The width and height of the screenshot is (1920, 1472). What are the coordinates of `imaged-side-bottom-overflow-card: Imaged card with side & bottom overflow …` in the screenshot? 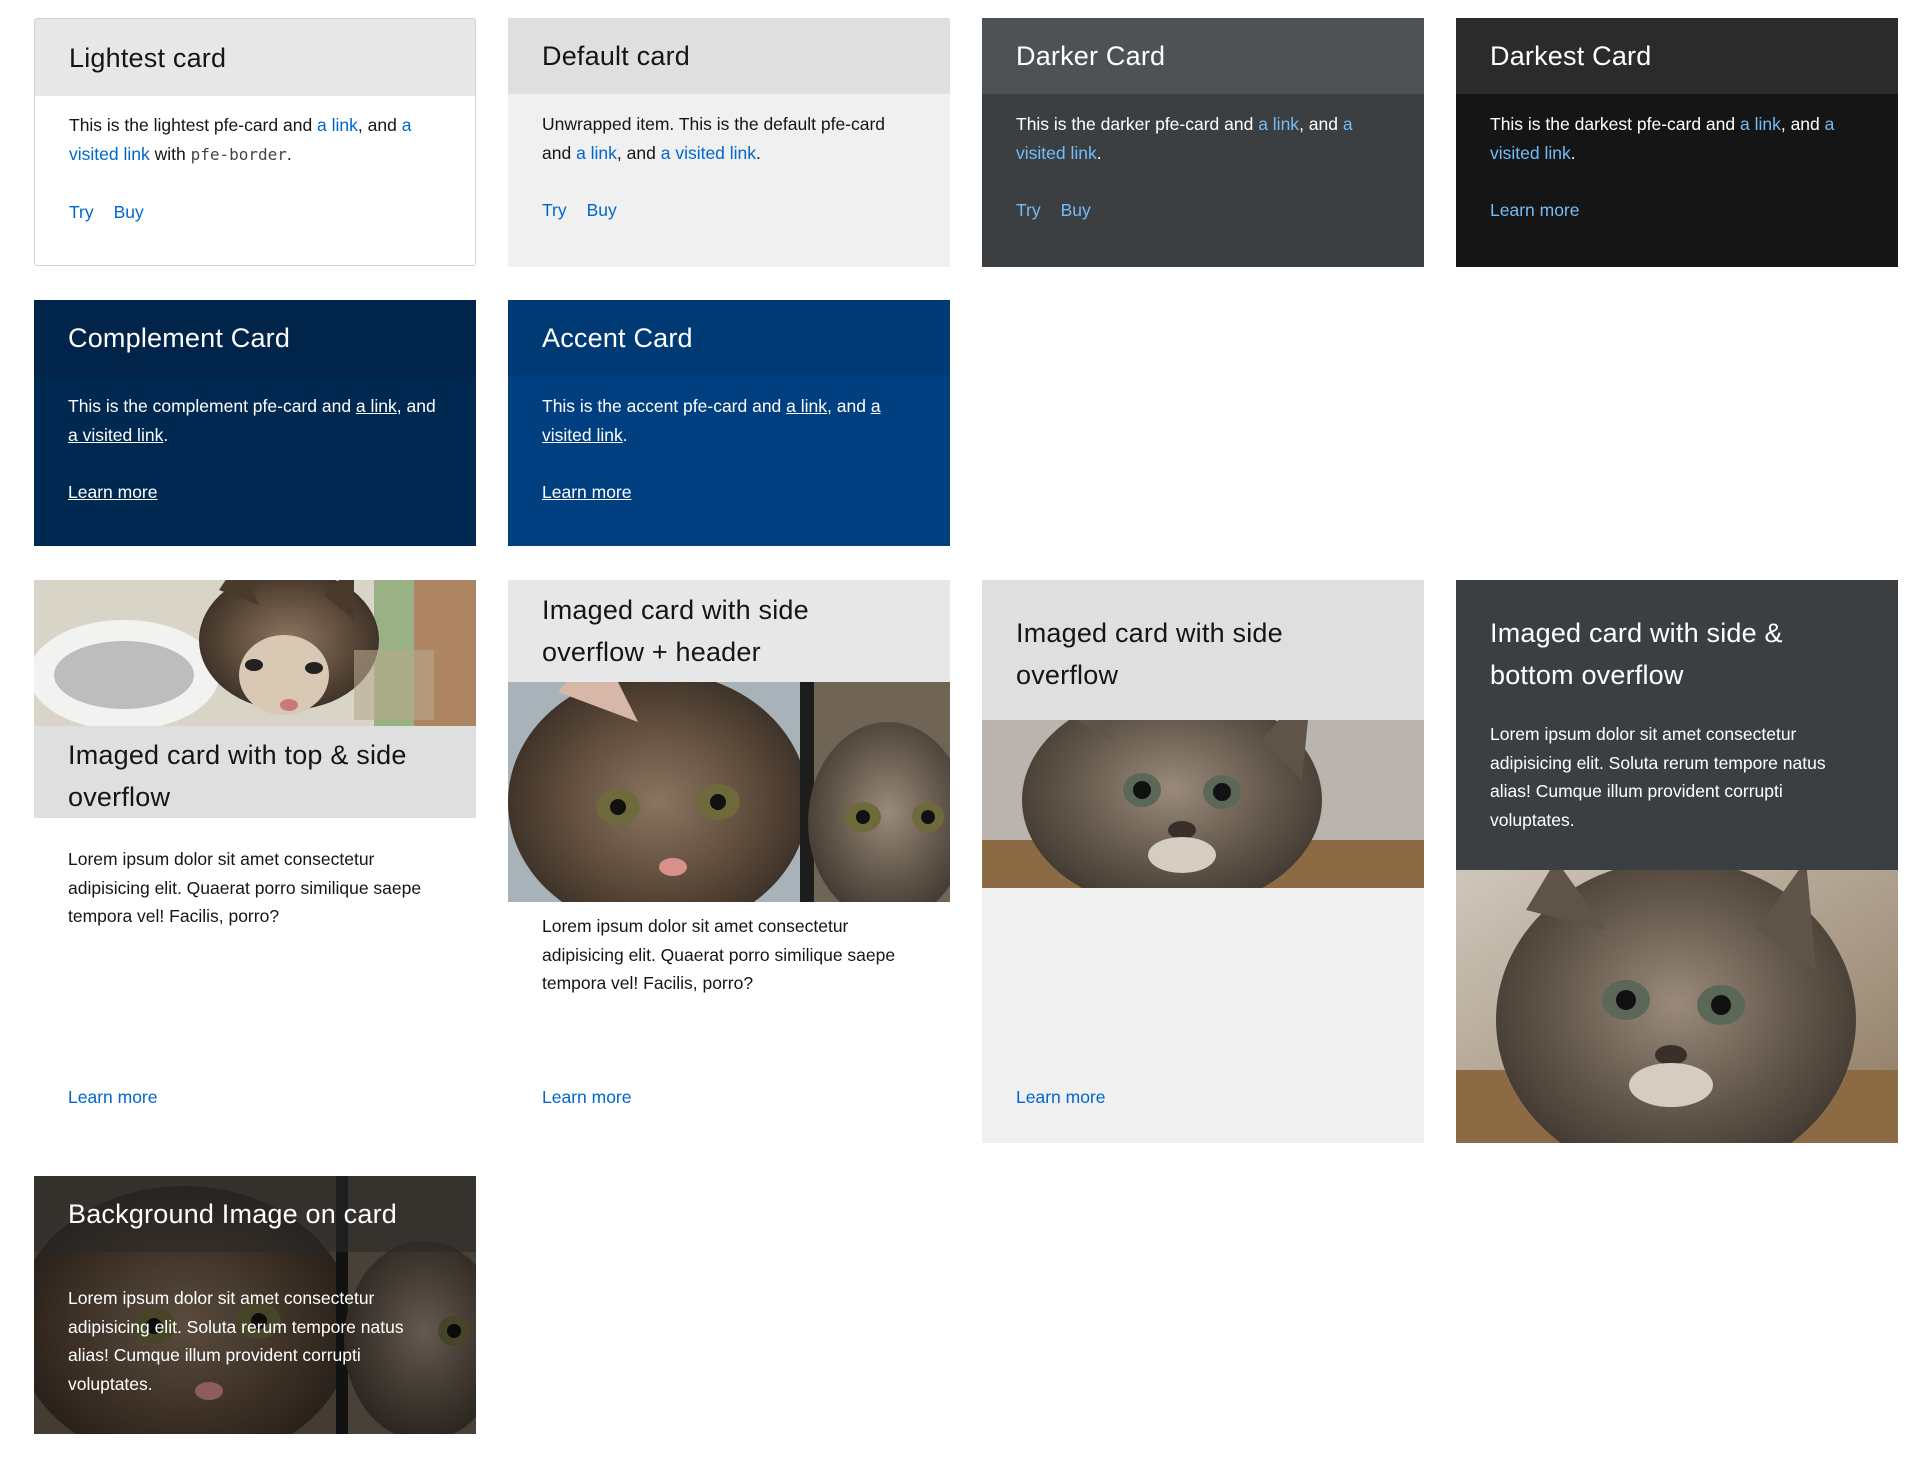 It's located at (1677, 861).